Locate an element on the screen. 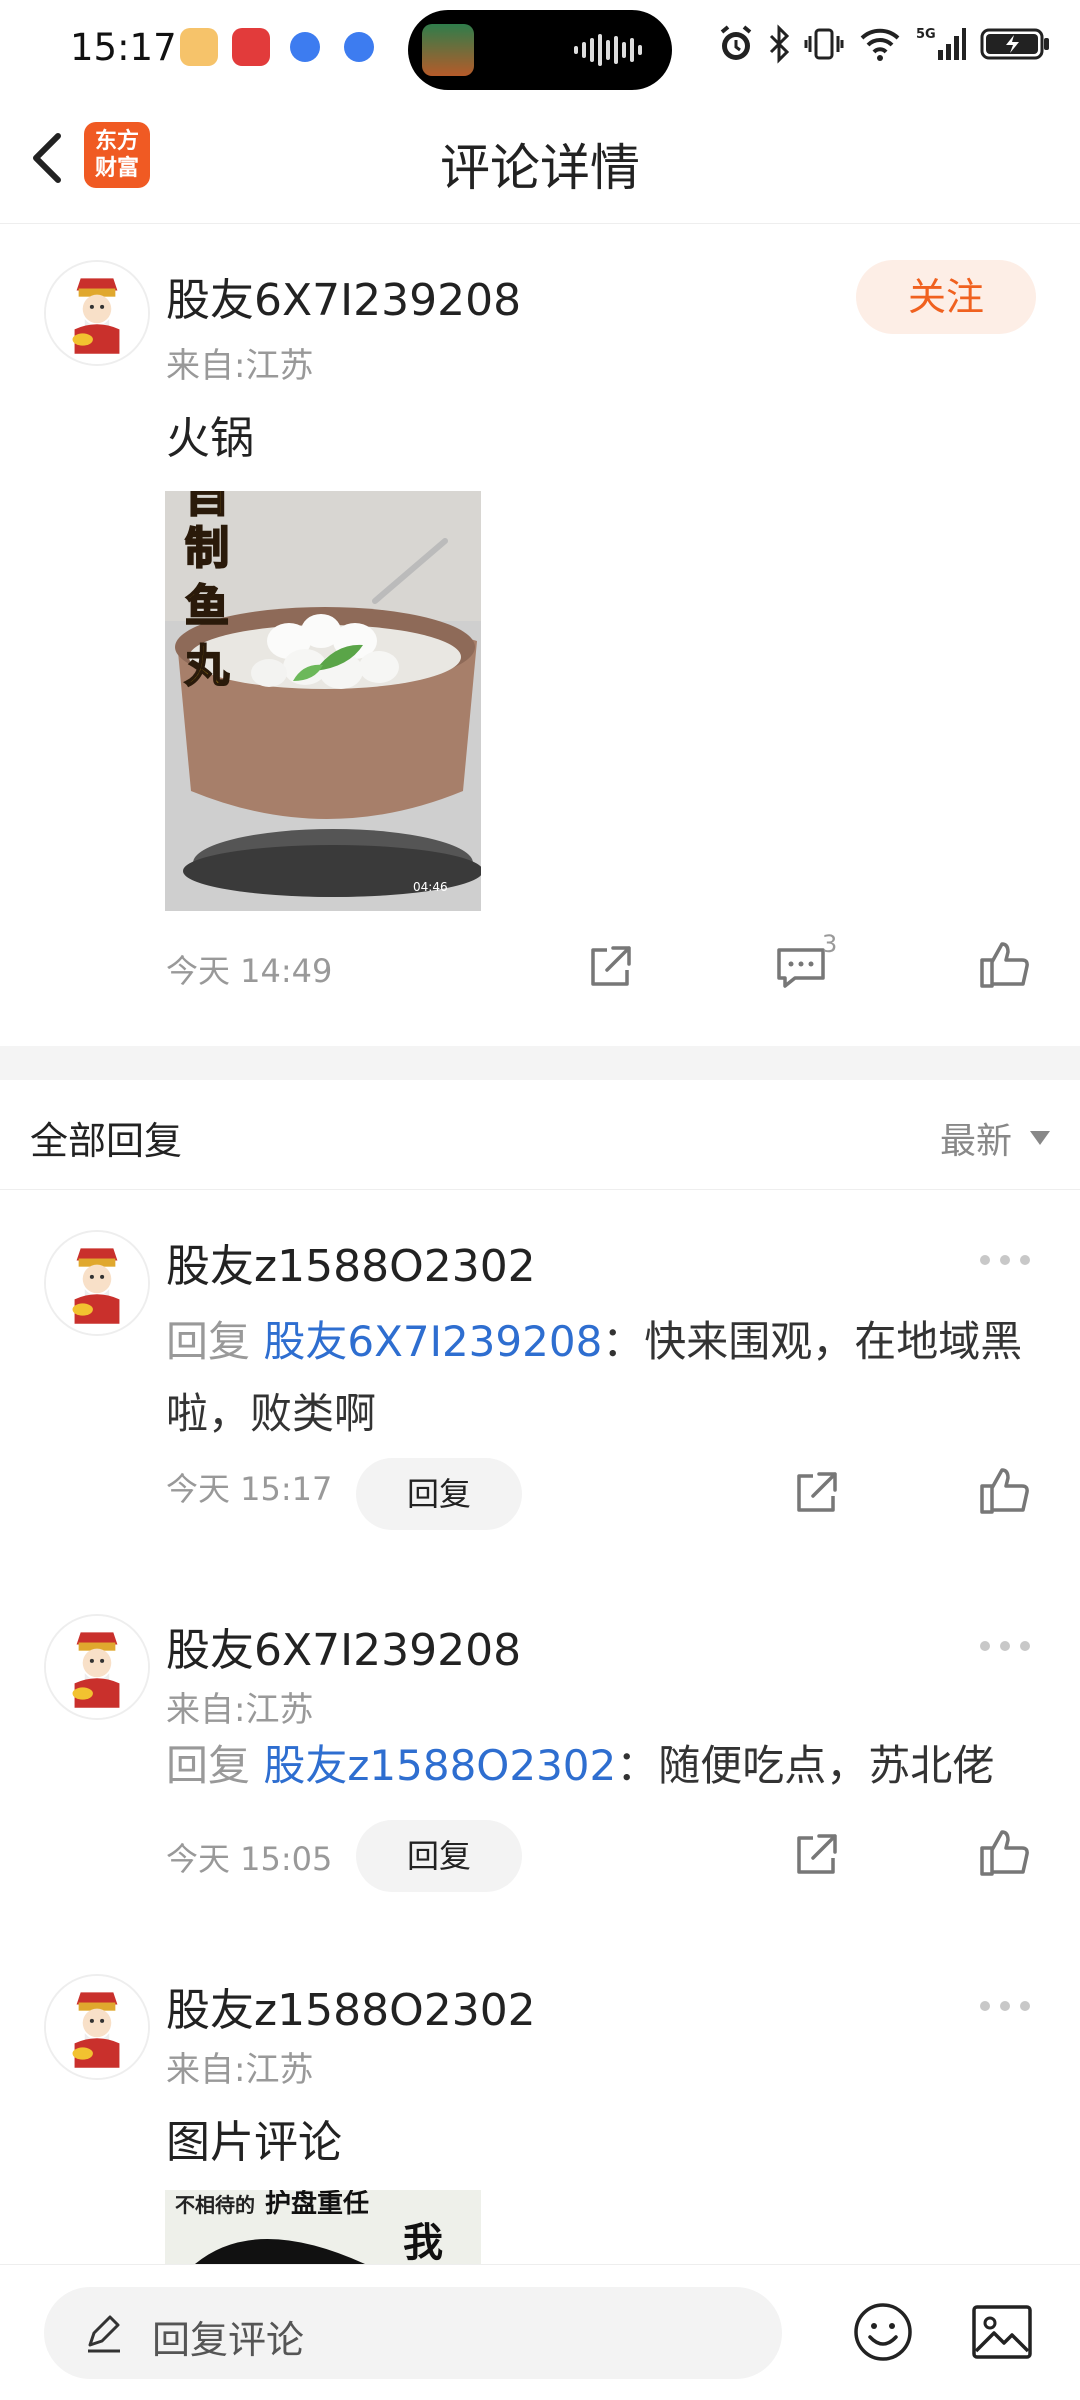 This screenshot has width=1080, height=2400. reply-item: 股友z1588O2302 来自:江苏 图片评论 不相待的 护盘重任 我 is located at coordinates (540, 2097).